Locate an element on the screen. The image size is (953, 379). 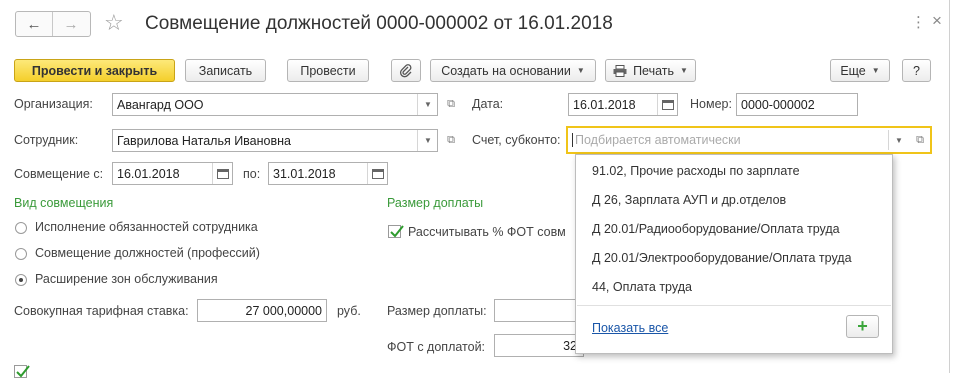
back-button: ← is located at coordinates (34, 24).